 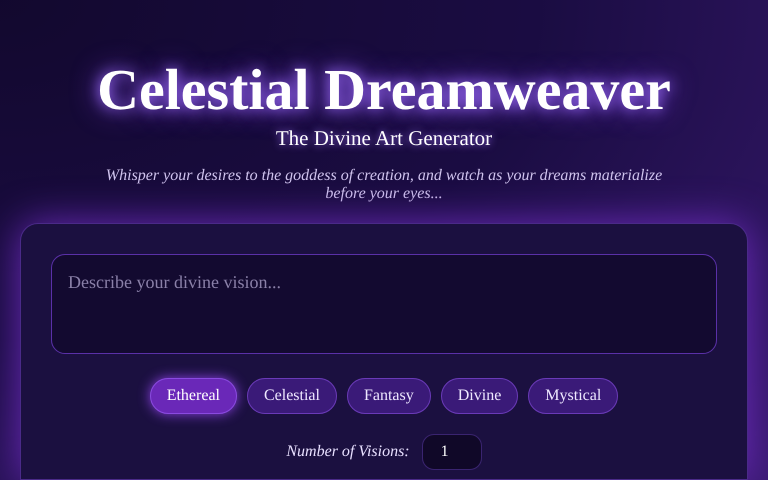 What do you see at coordinates (193, 396) in the screenshot?
I see `style-chip: Ethereal` at bounding box center [193, 396].